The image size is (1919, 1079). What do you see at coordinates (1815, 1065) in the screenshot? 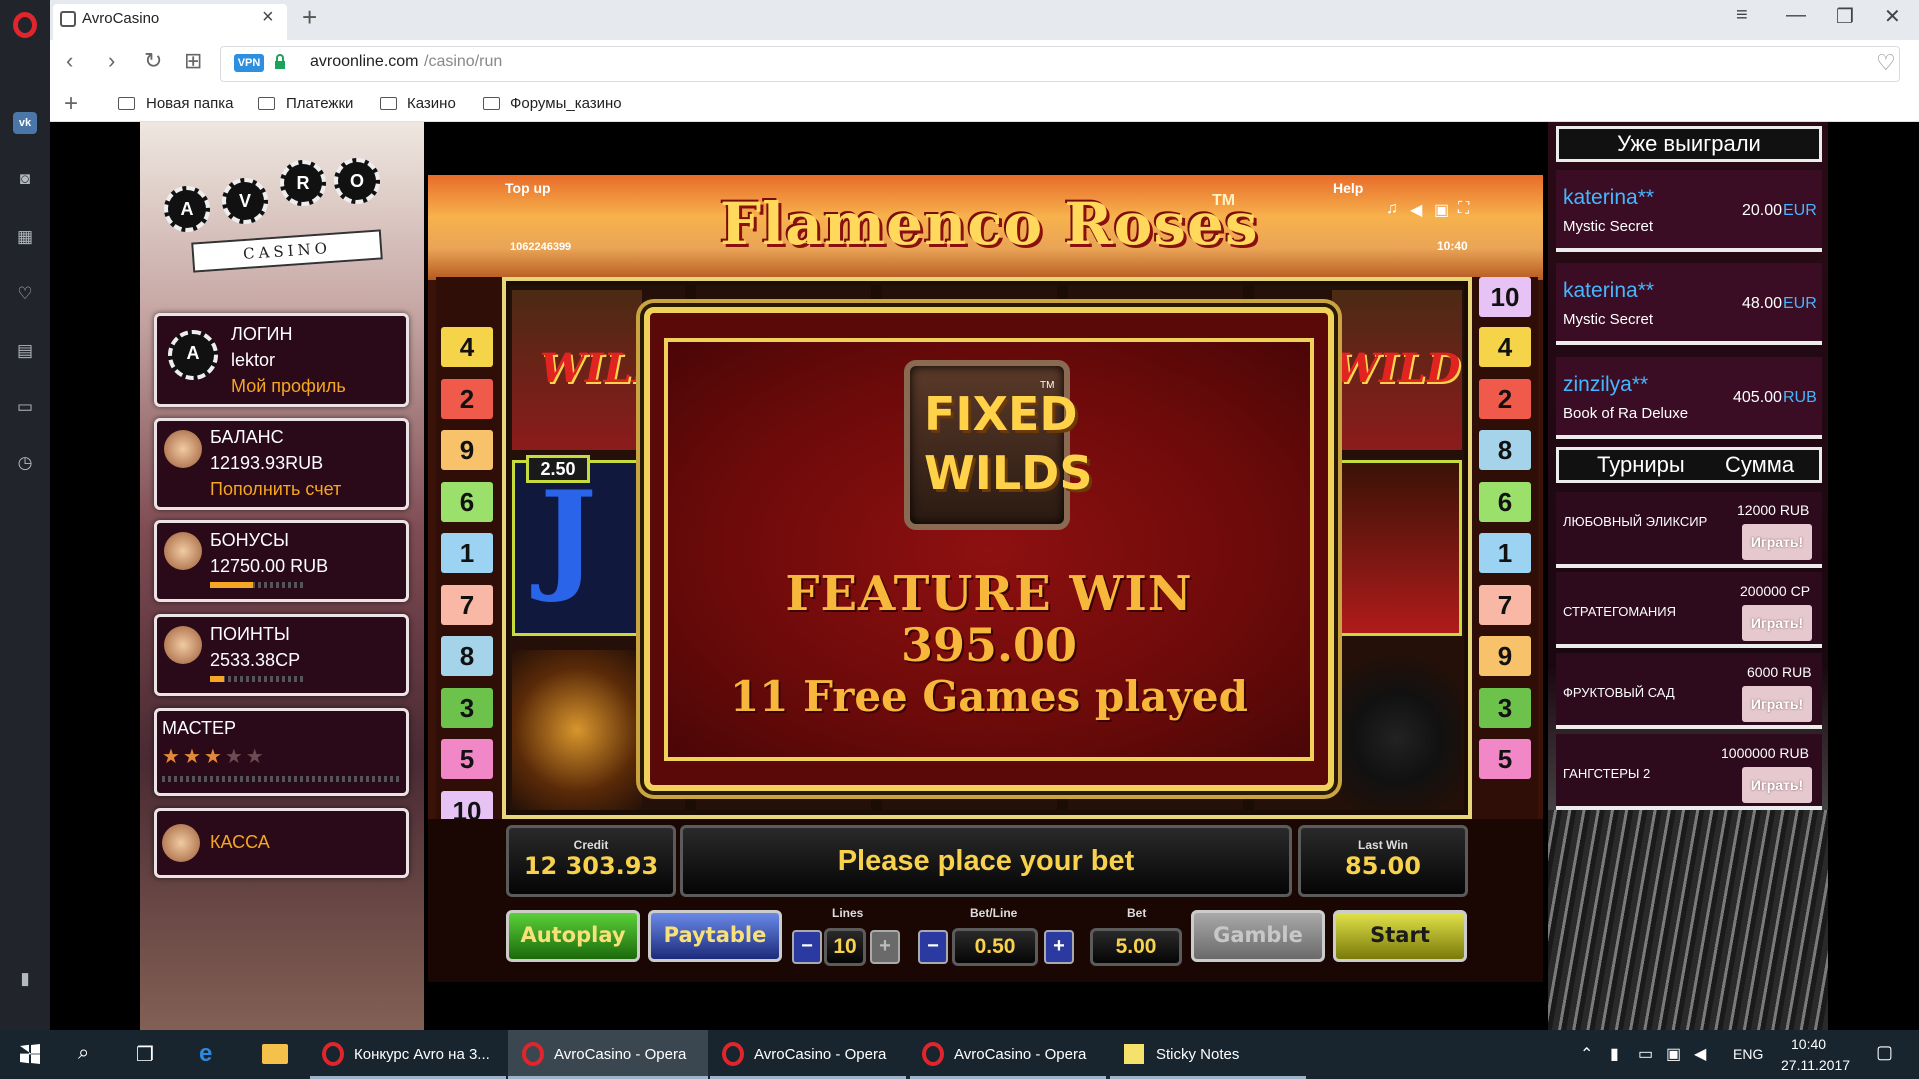
I see `clock-date: 27.11.2017` at bounding box center [1815, 1065].